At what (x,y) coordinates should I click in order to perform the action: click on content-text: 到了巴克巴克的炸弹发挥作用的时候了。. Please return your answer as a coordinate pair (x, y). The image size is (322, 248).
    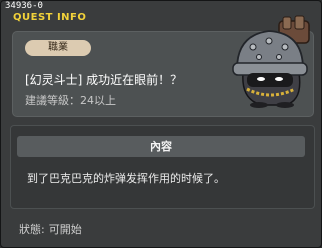
    Looking at the image, I should click on (126, 178).